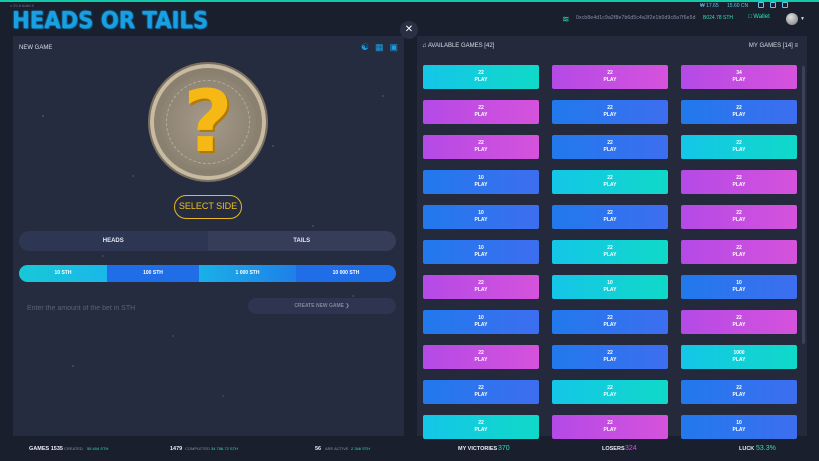 Image resolution: width=819 pixels, height=461 pixels. What do you see at coordinates (208, 122) in the screenshot?
I see `coin-image: ?` at bounding box center [208, 122].